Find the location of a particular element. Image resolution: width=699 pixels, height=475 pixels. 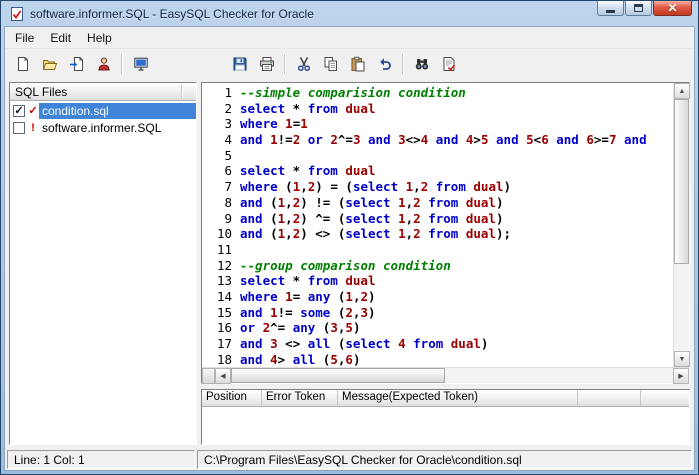

code-text: and (1,2) != (select 1,2 from dual) is located at coordinates (372, 202).